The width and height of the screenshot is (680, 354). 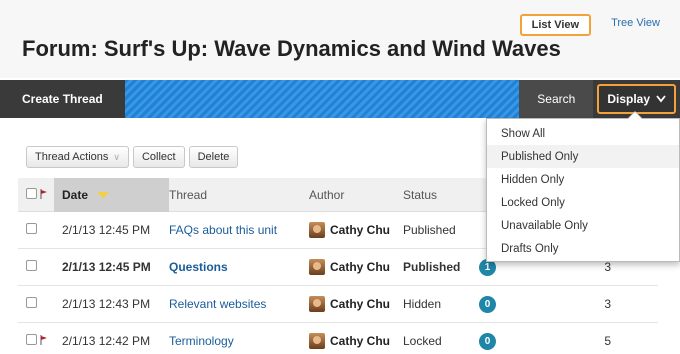 I want to click on status-header: Status, so click(x=437, y=195).